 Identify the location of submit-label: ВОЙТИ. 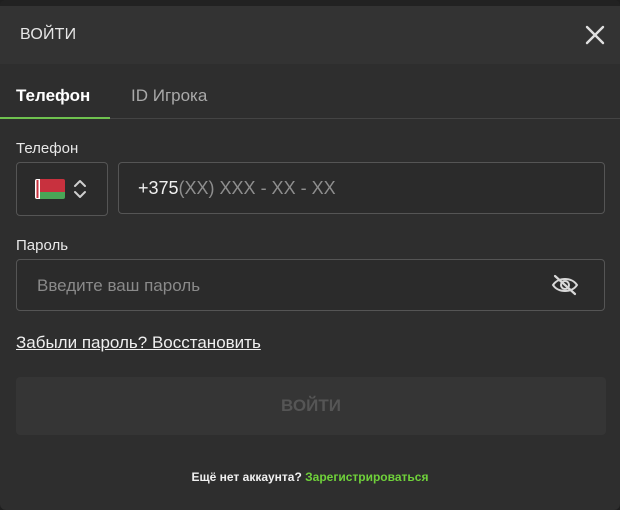
(311, 405).